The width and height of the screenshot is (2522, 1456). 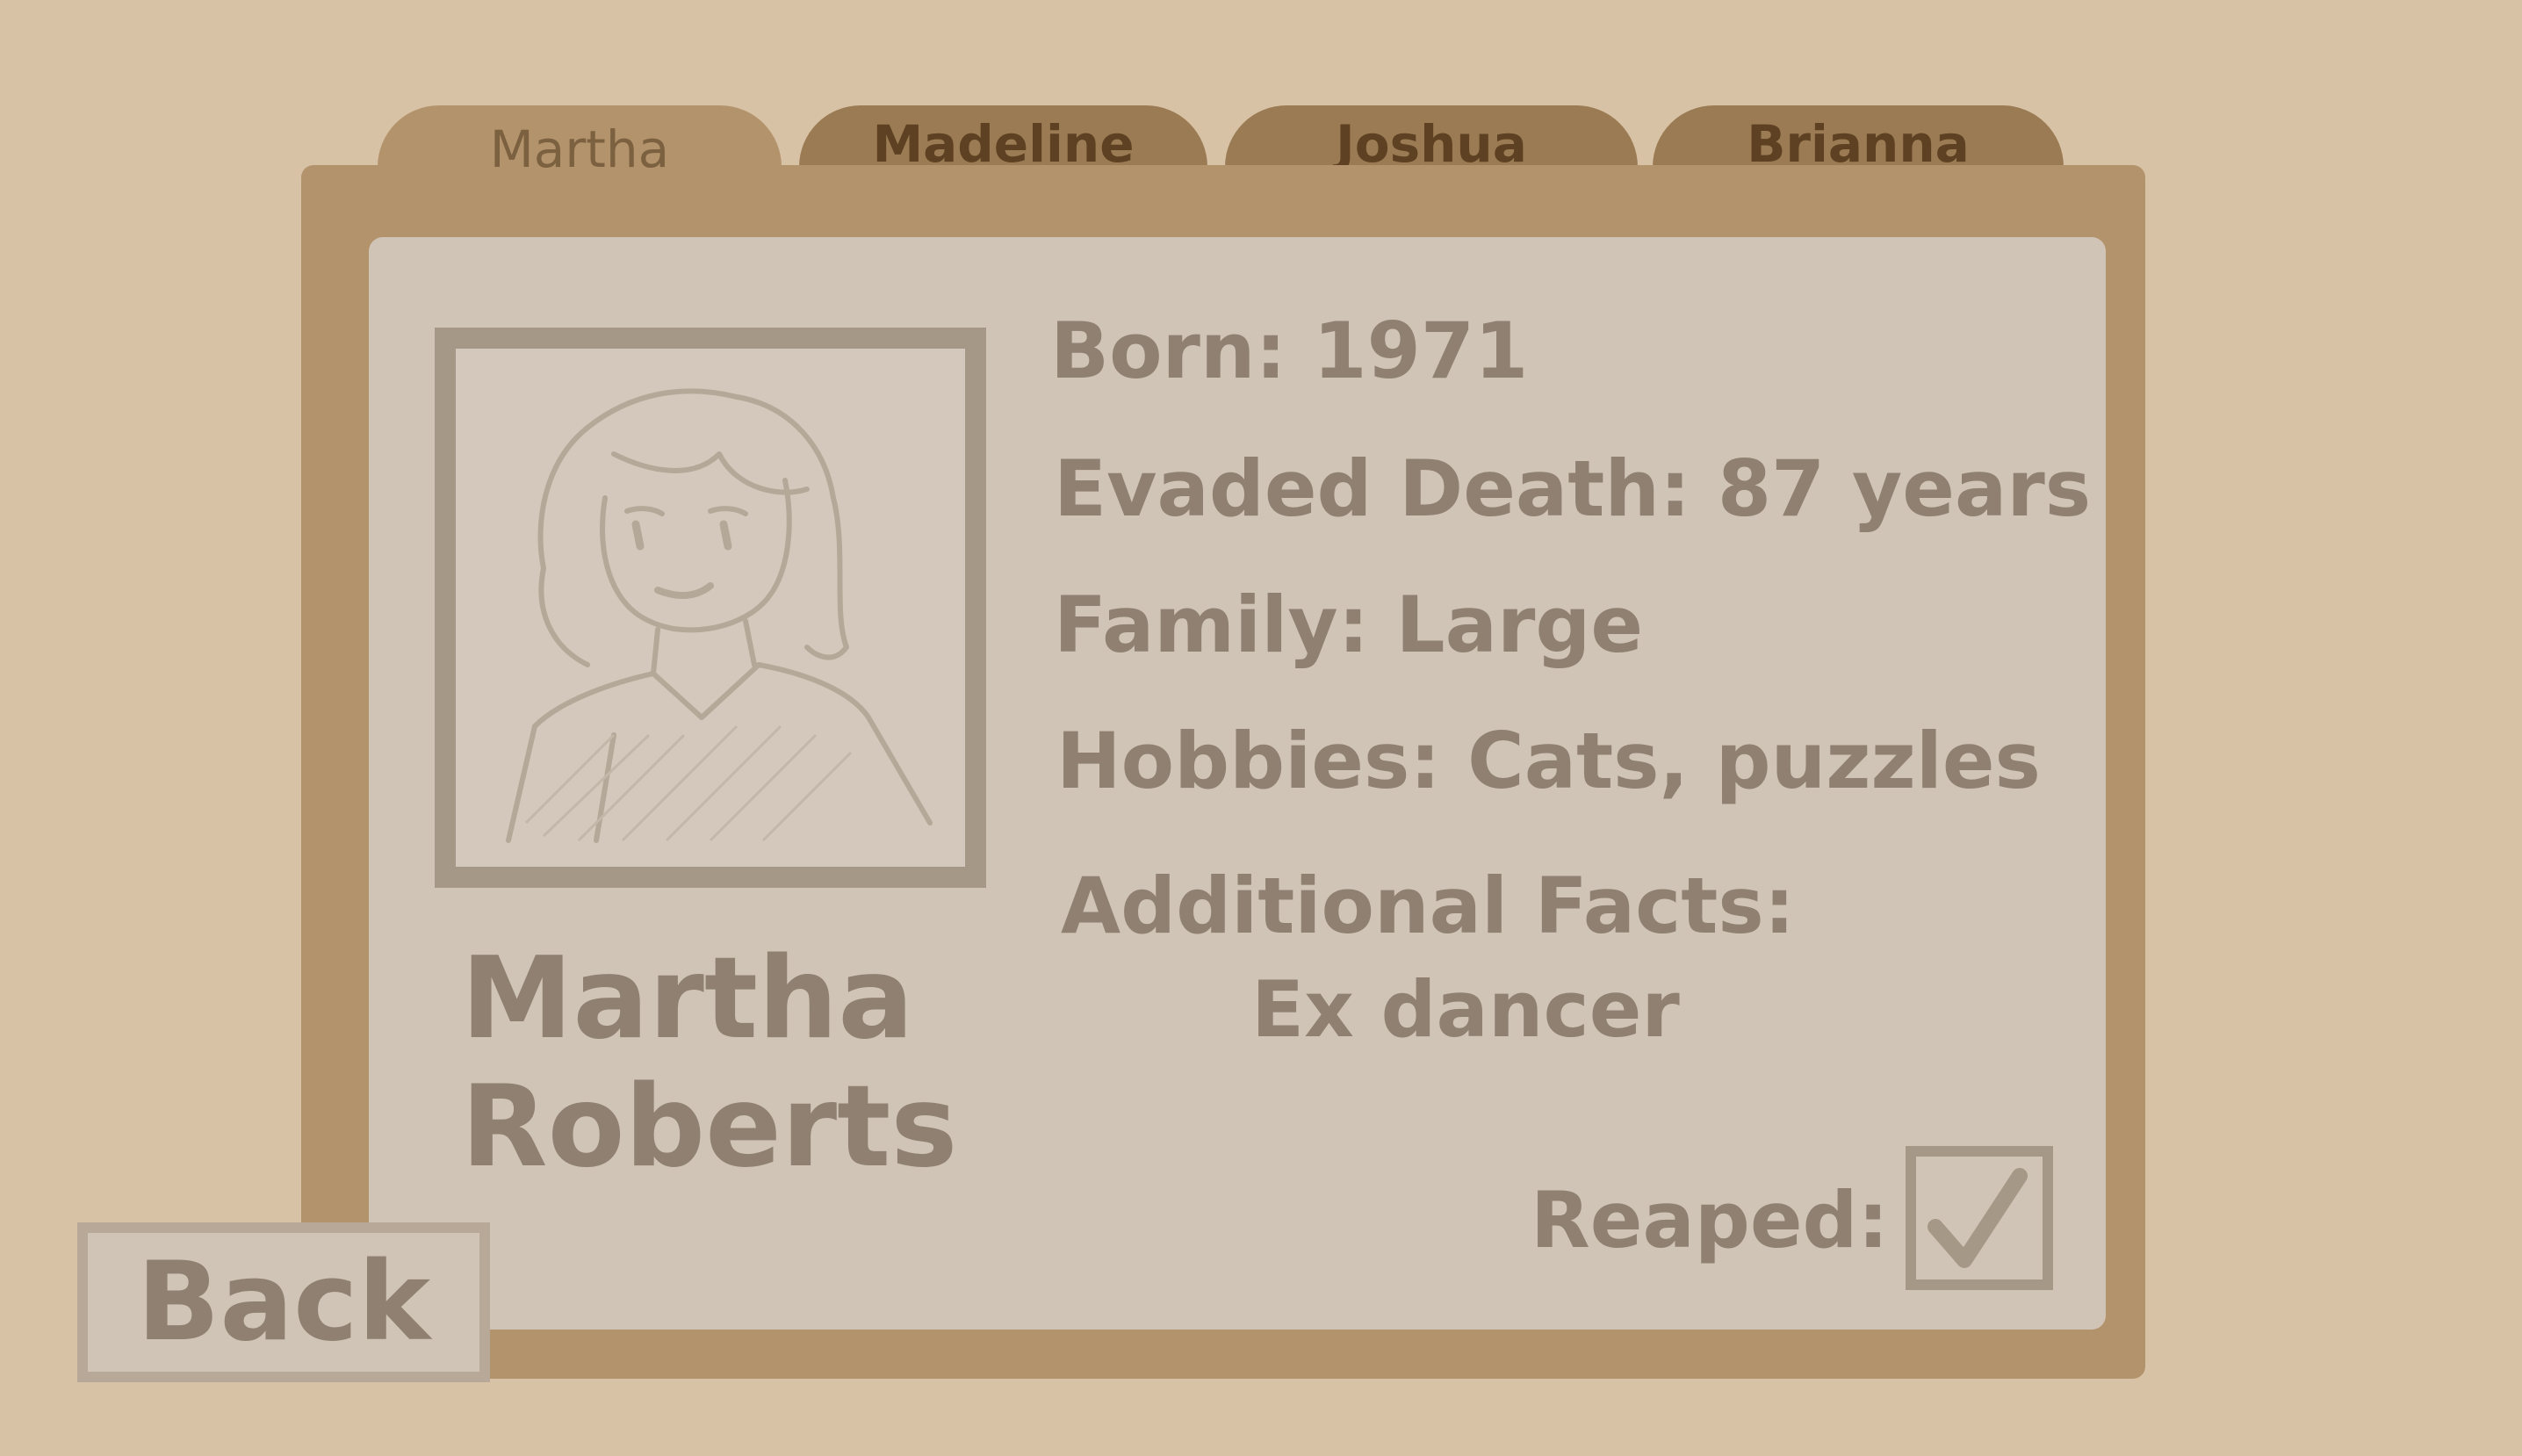 What do you see at coordinates (580, 145) in the screenshot?
I see `tab-martha: Martha` at bounding box center [580, 145].